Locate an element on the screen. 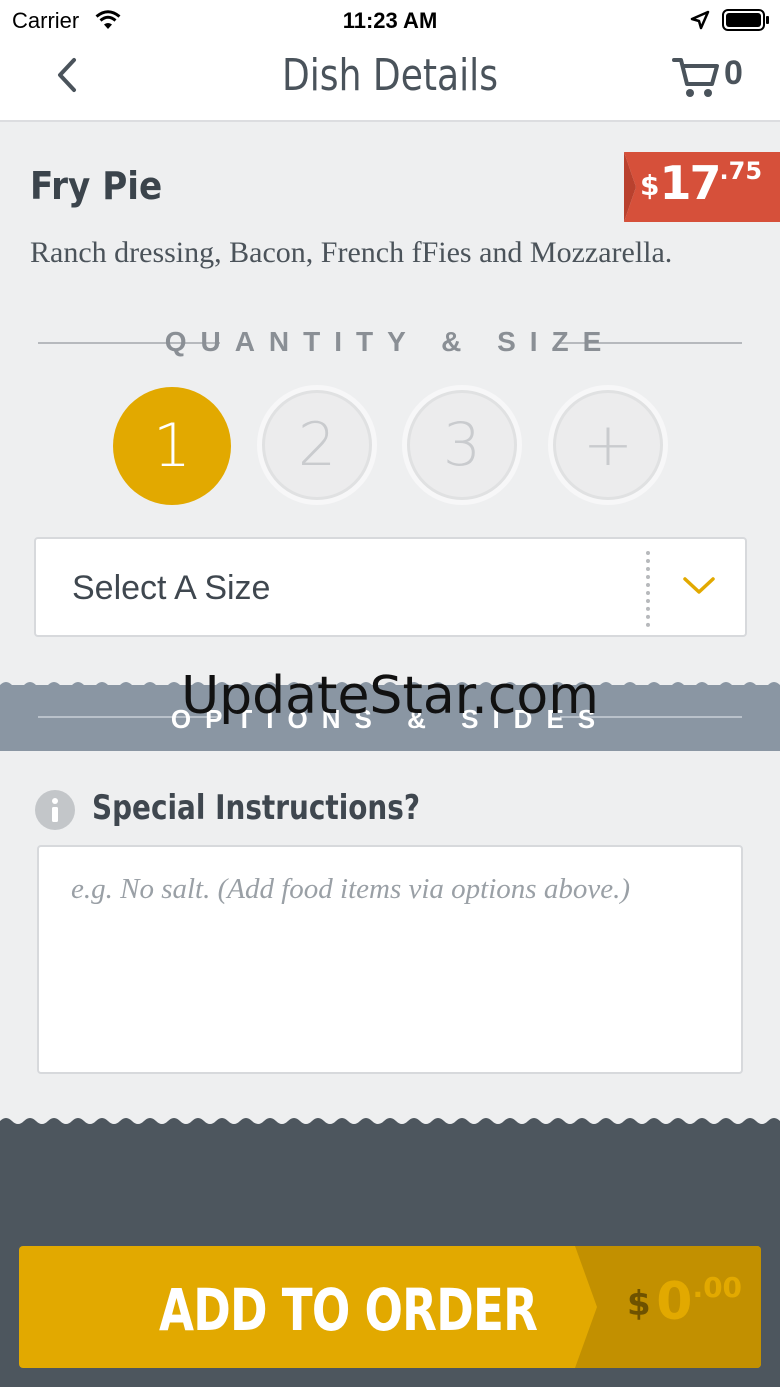 This screenshot has height=1387, width=780. price-main: 17 is located at coordinates (690, 183).